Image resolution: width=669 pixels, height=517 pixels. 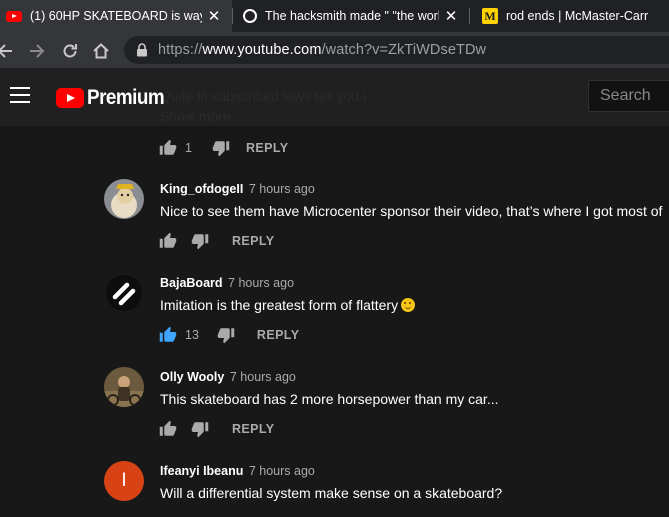 I want to click on avatar: I, so click(x=124, y=481).